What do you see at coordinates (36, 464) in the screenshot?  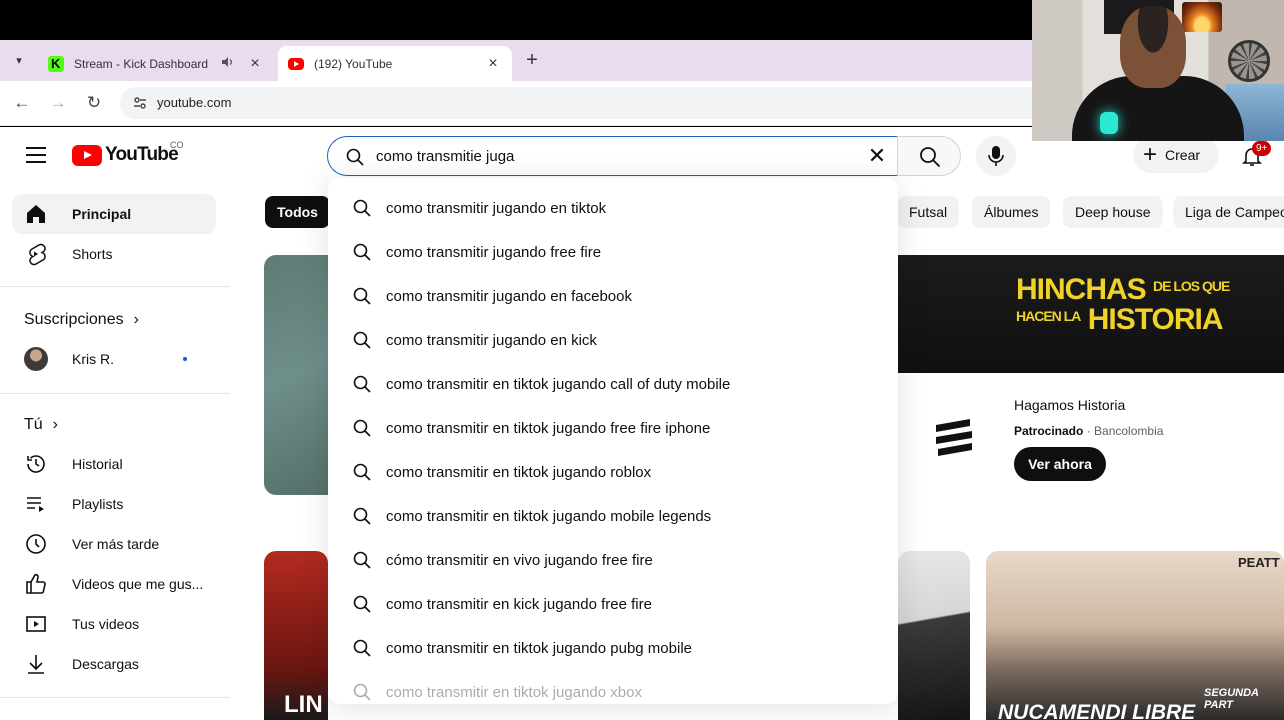 I see `history-icon` at bounding box center [36, 464].